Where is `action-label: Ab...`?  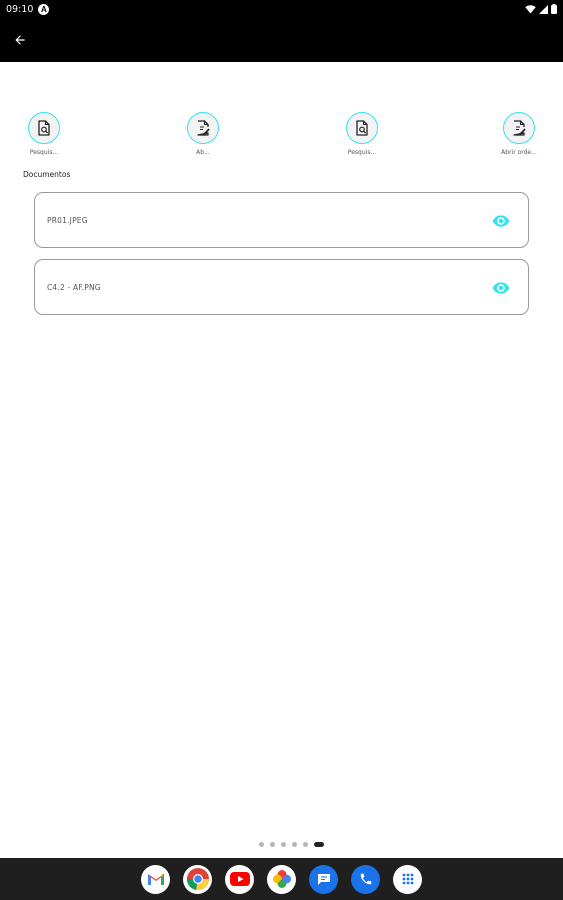 action-label: Ab... is located at coordinates (203, 152).